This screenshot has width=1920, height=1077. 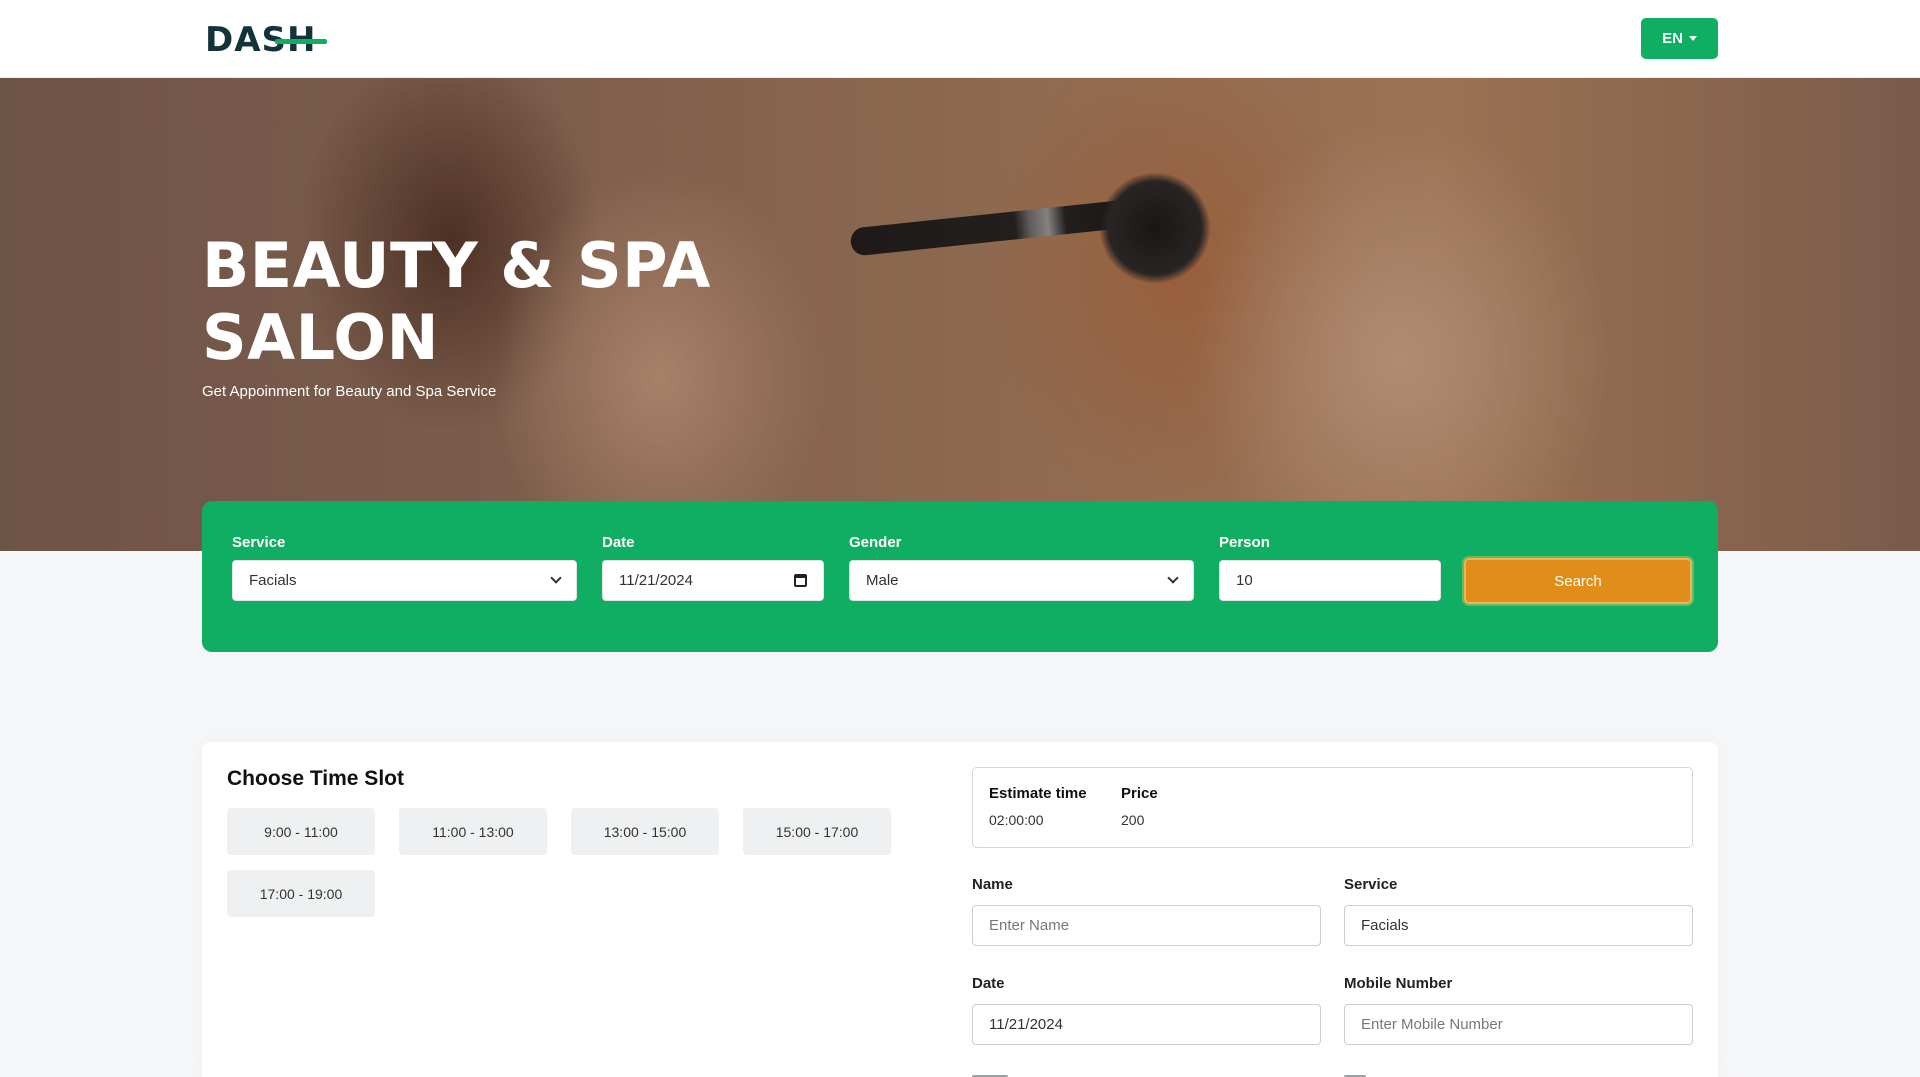 I want to click on name-input-placeholder: Enter Name, so click(x=1029, y=925).